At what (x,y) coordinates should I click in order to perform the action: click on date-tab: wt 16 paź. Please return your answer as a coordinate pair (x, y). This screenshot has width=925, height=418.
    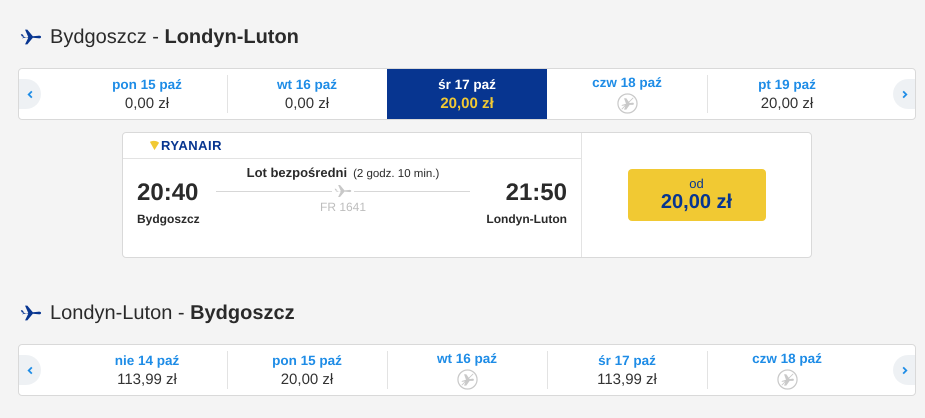
    Looking at the image, I should click on (467, 370).